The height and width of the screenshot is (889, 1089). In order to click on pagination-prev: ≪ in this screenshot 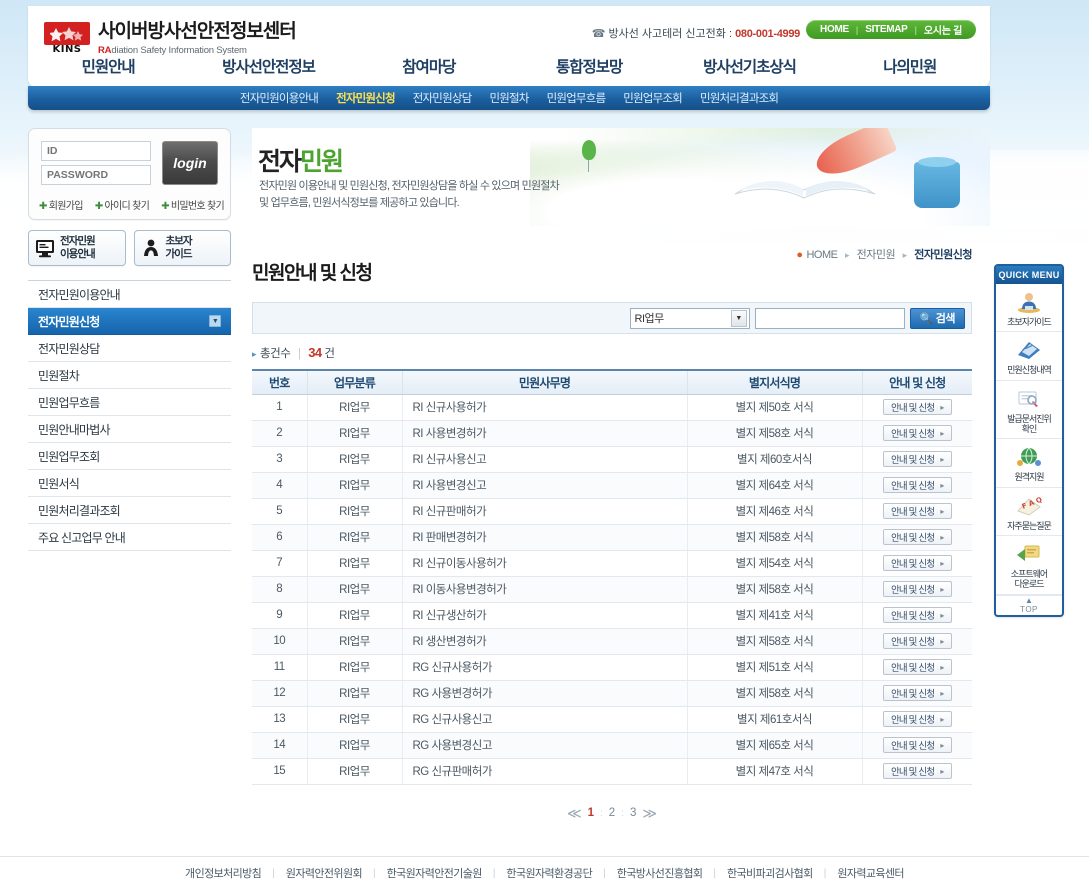, I will do `click(574, 813)`.